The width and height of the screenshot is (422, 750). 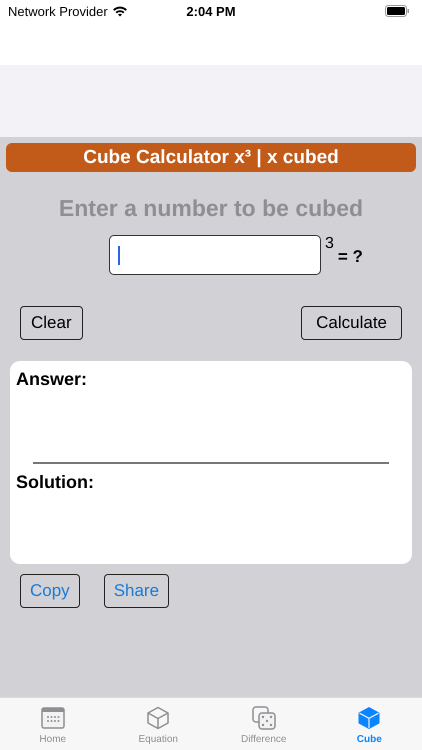 I want to click on calendar-icon, so click(x=52, y=718).